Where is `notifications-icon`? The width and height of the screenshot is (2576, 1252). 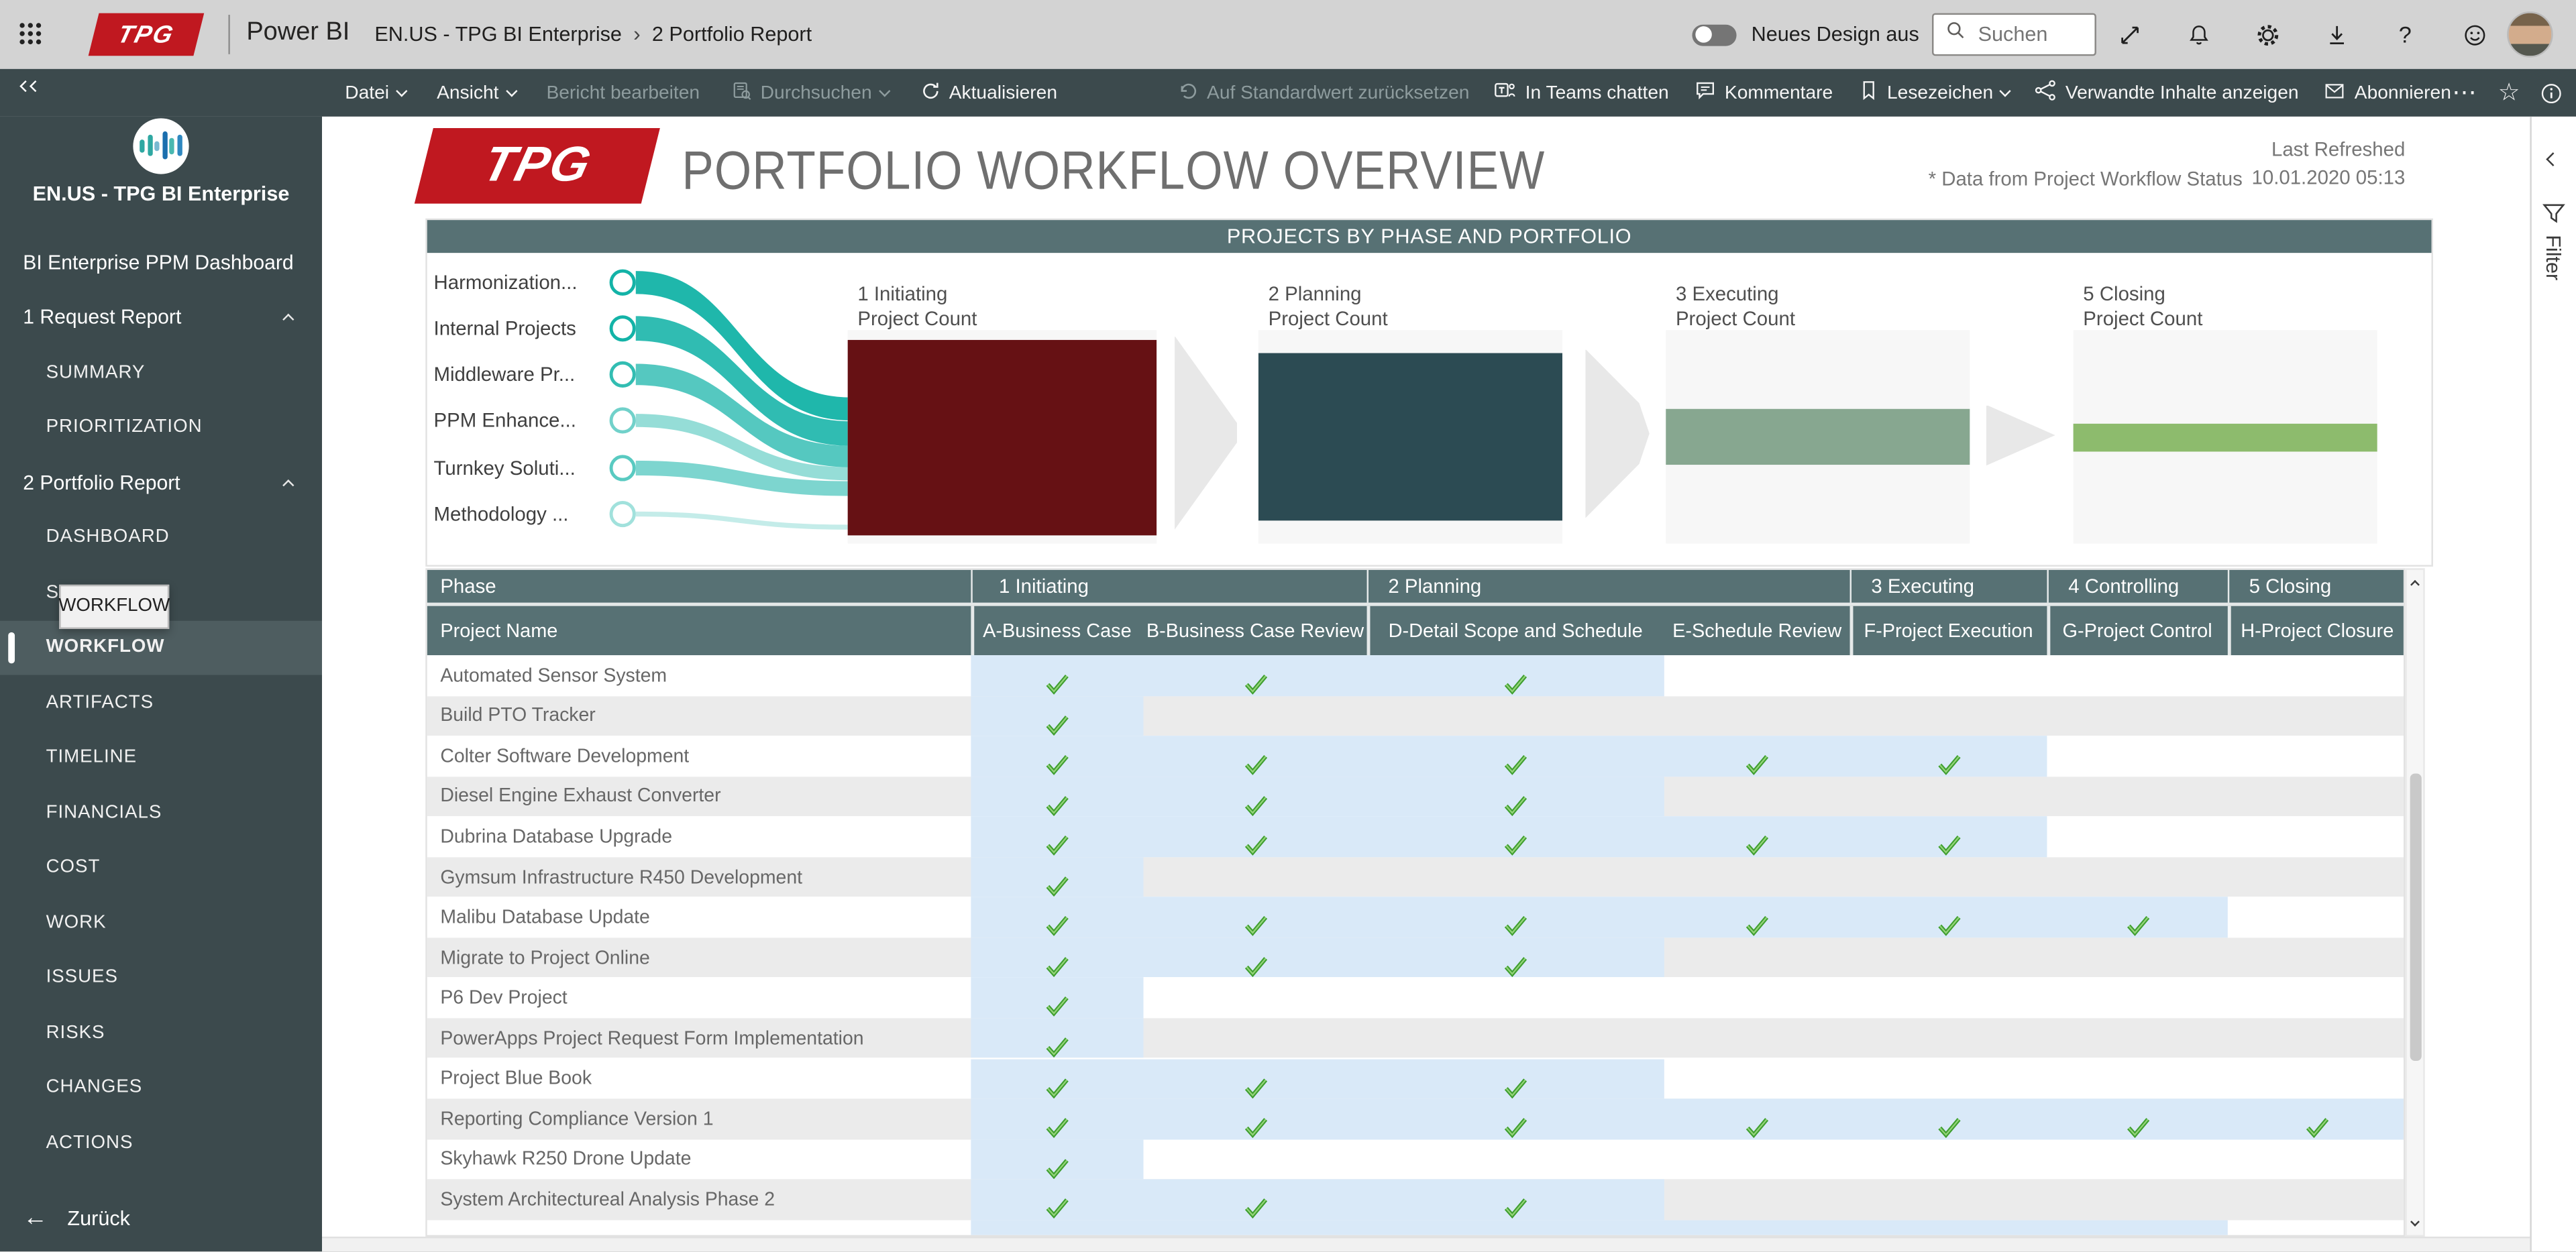 notifications-icon is located at coordinates (2198, 34).